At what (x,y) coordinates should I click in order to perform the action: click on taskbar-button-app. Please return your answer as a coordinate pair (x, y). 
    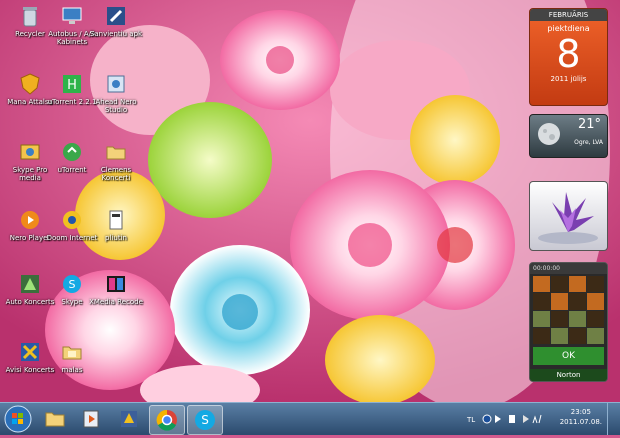
    Looking at the image, I should click on (129, 419).